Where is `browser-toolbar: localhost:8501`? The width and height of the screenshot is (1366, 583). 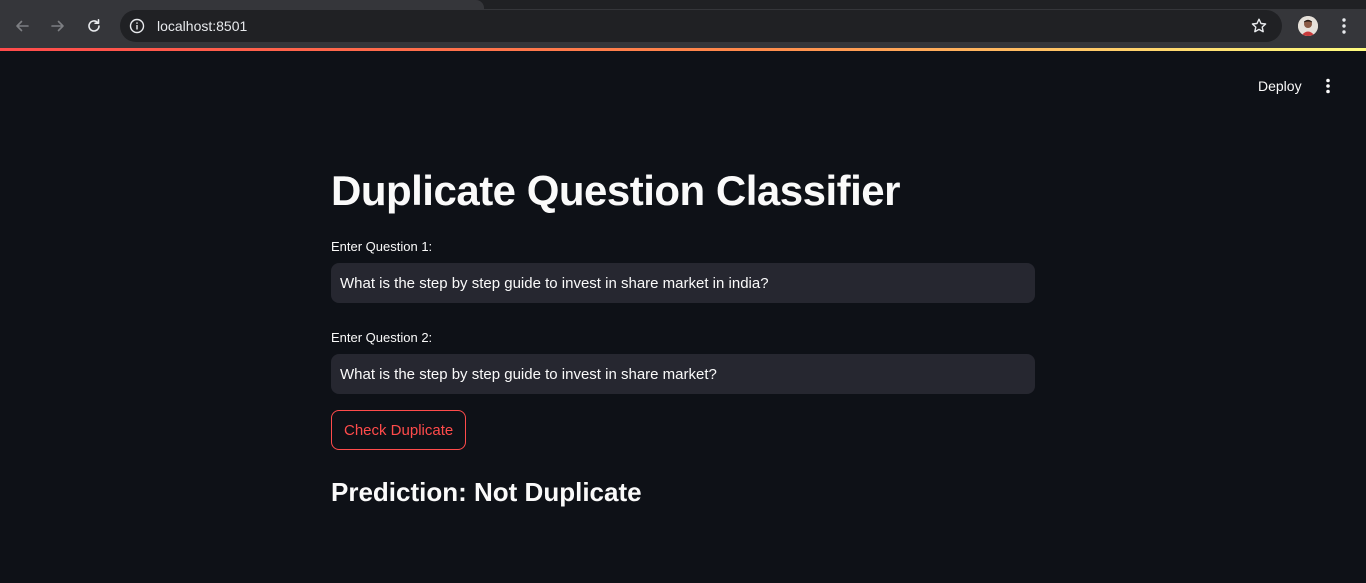 browser-toolbar: localhost:8501 is located at coordinates (683, 25).